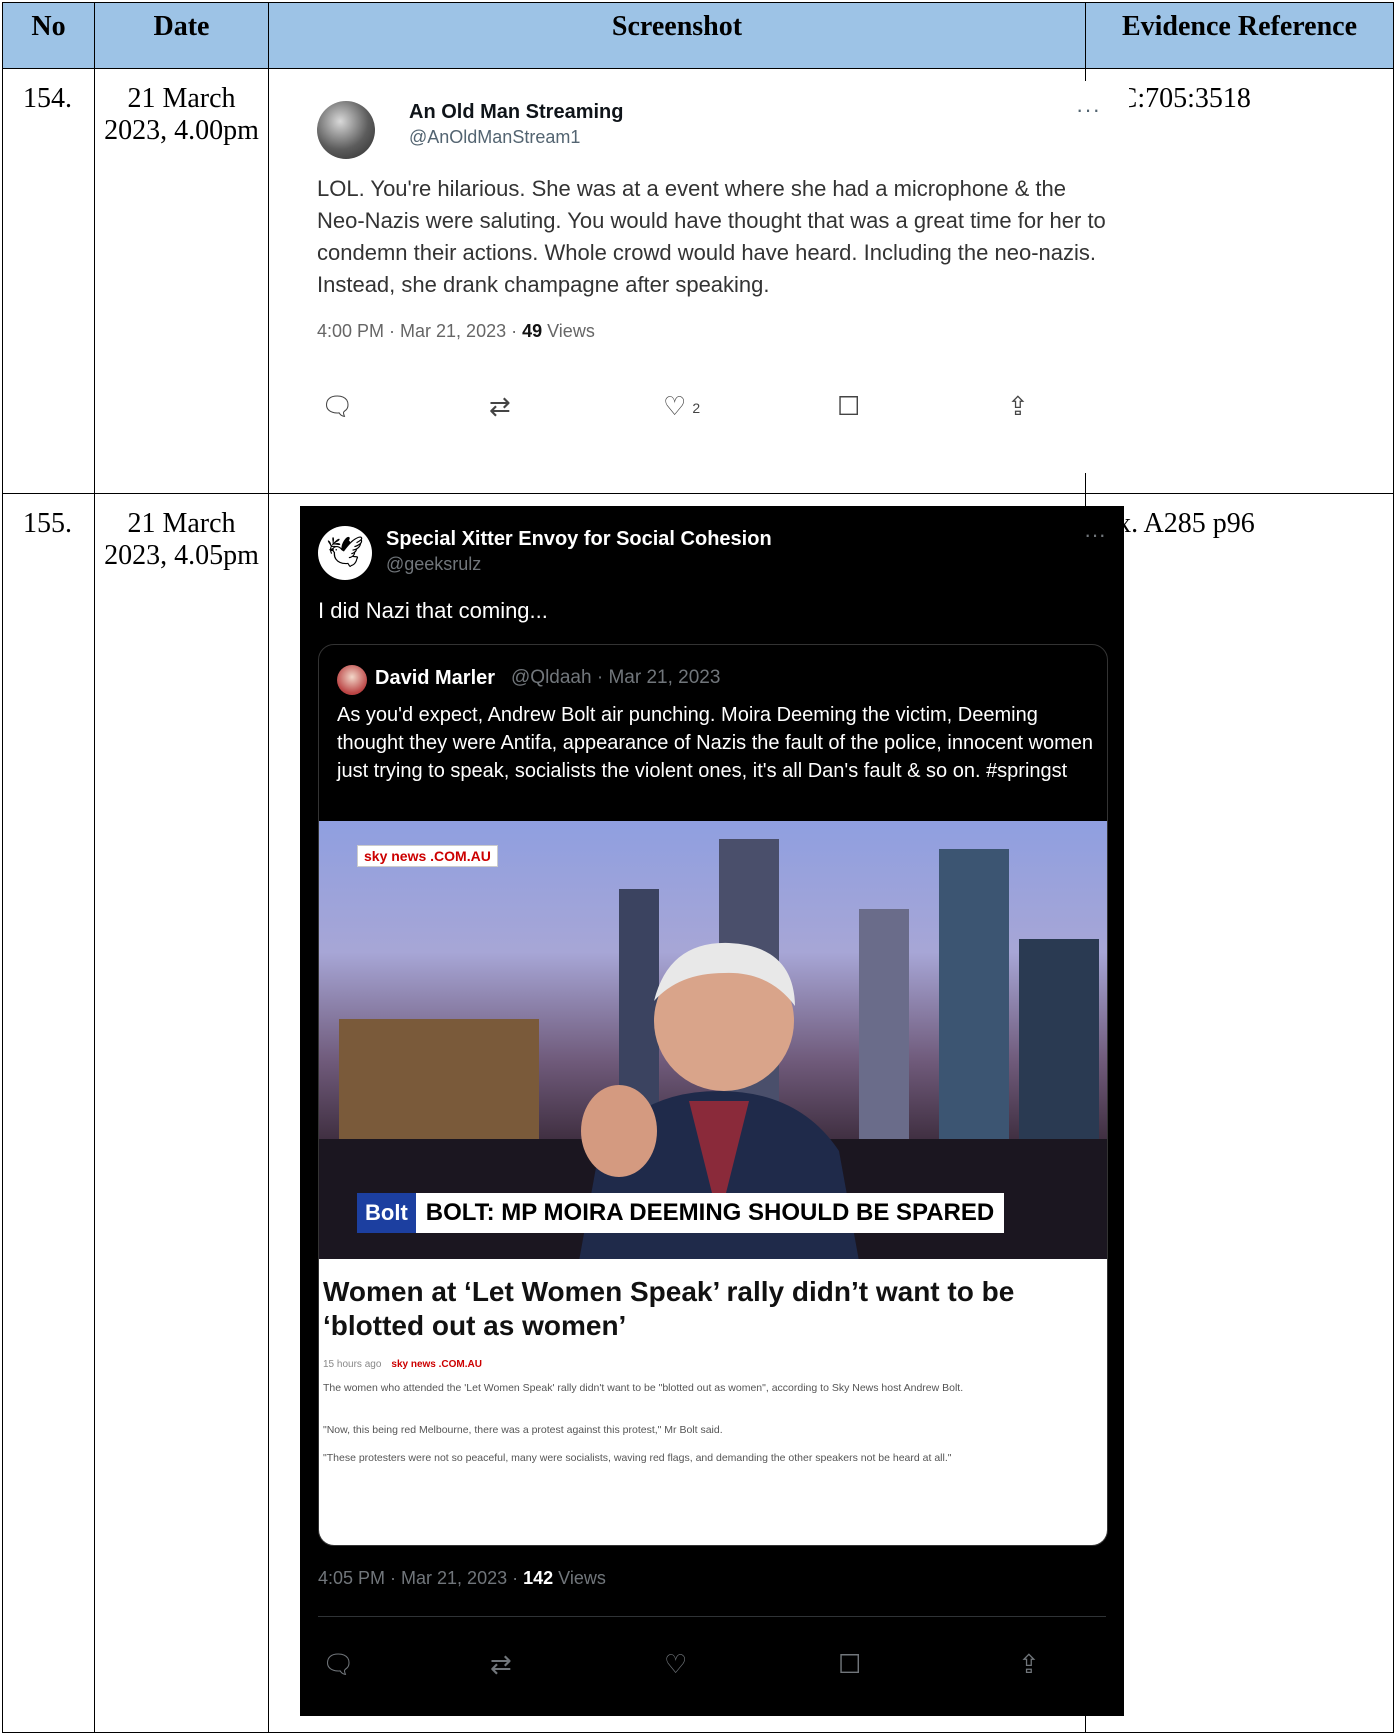  Describe the element at coordinates (712, 1664) in the screenshot. I see `tweet-actions: 🗨︎ ⇄ ♡ ☐ ⇪` at that location.